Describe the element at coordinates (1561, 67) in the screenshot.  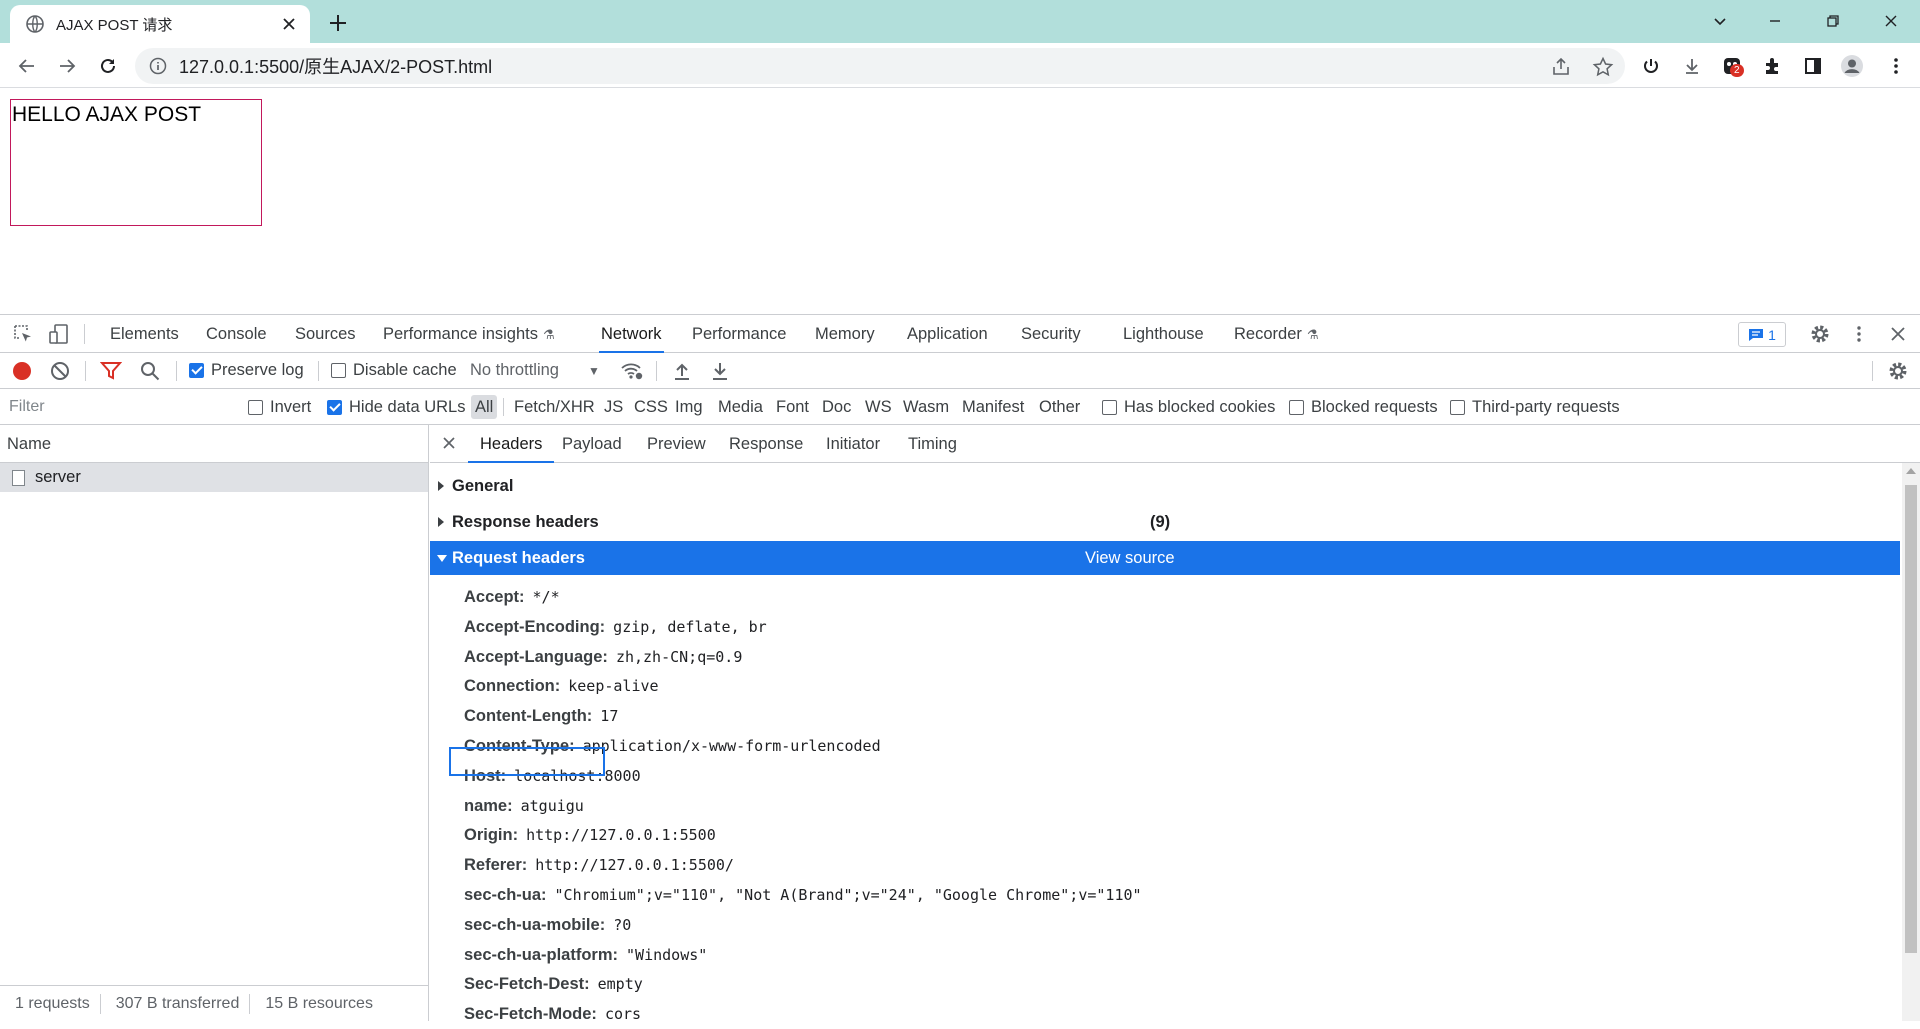
I see `share-icon` at that location.